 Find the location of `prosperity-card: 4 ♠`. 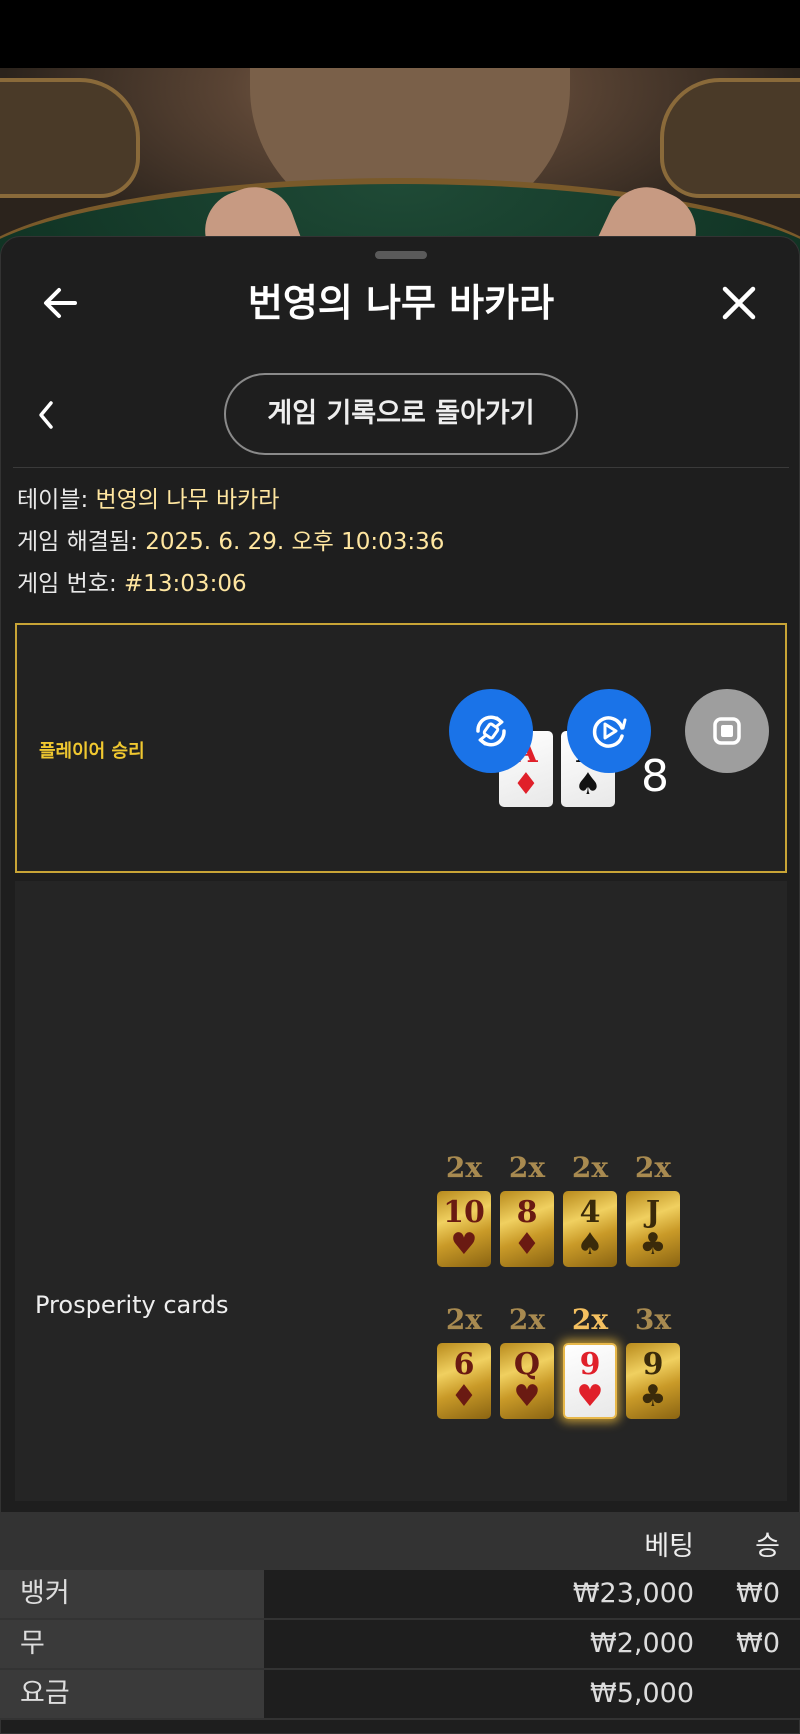

prosperity-card: 4 ♠ is located at coordinates (590, 1229).